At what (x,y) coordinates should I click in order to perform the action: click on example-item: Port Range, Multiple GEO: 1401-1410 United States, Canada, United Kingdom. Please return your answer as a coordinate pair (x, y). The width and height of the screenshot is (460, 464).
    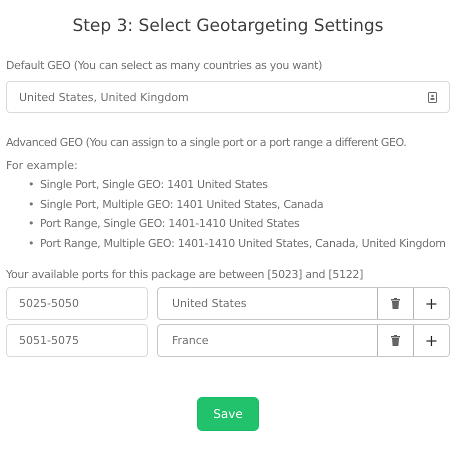
    Looking at the image, I should click on (243, 244).